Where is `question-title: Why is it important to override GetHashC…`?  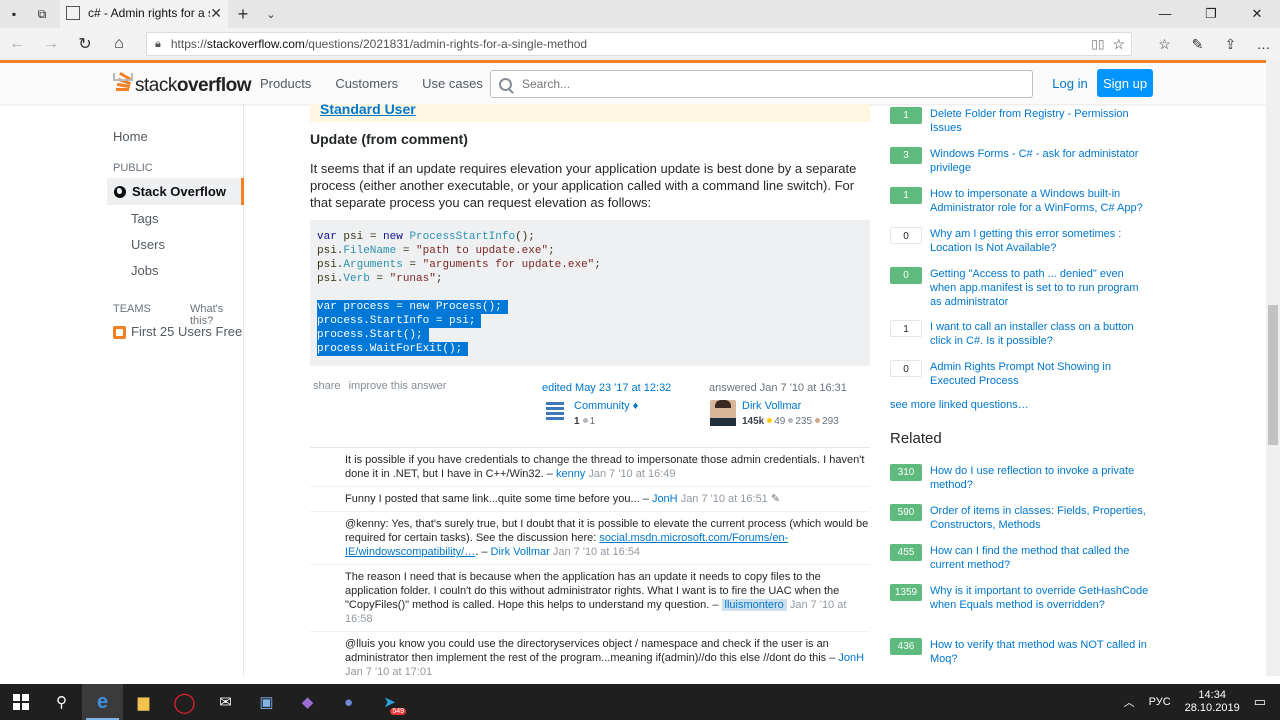
question-title: Why is it important to override GetHashC… is located at coordinates (1040, 598).